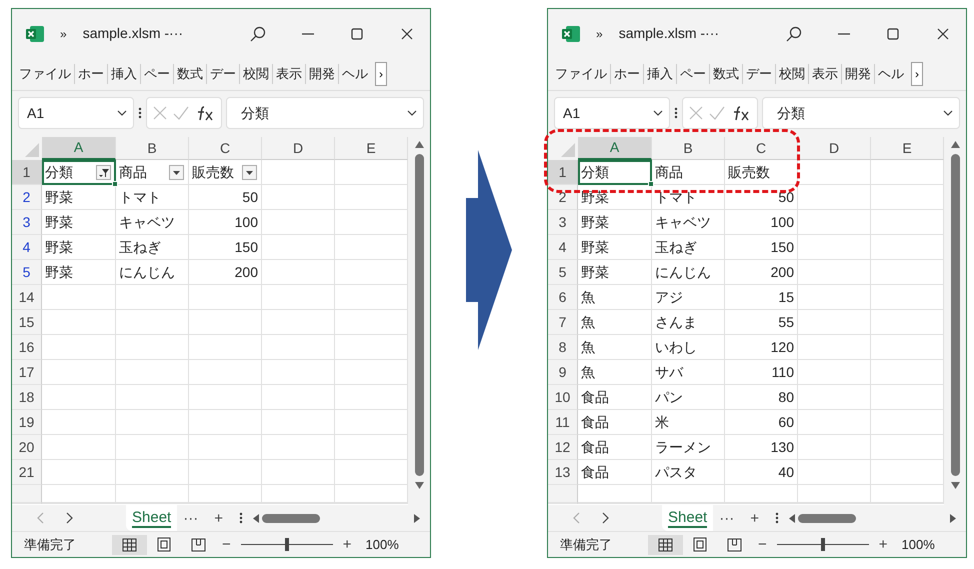  I want to click on row-header: 21, so click(27, 473).